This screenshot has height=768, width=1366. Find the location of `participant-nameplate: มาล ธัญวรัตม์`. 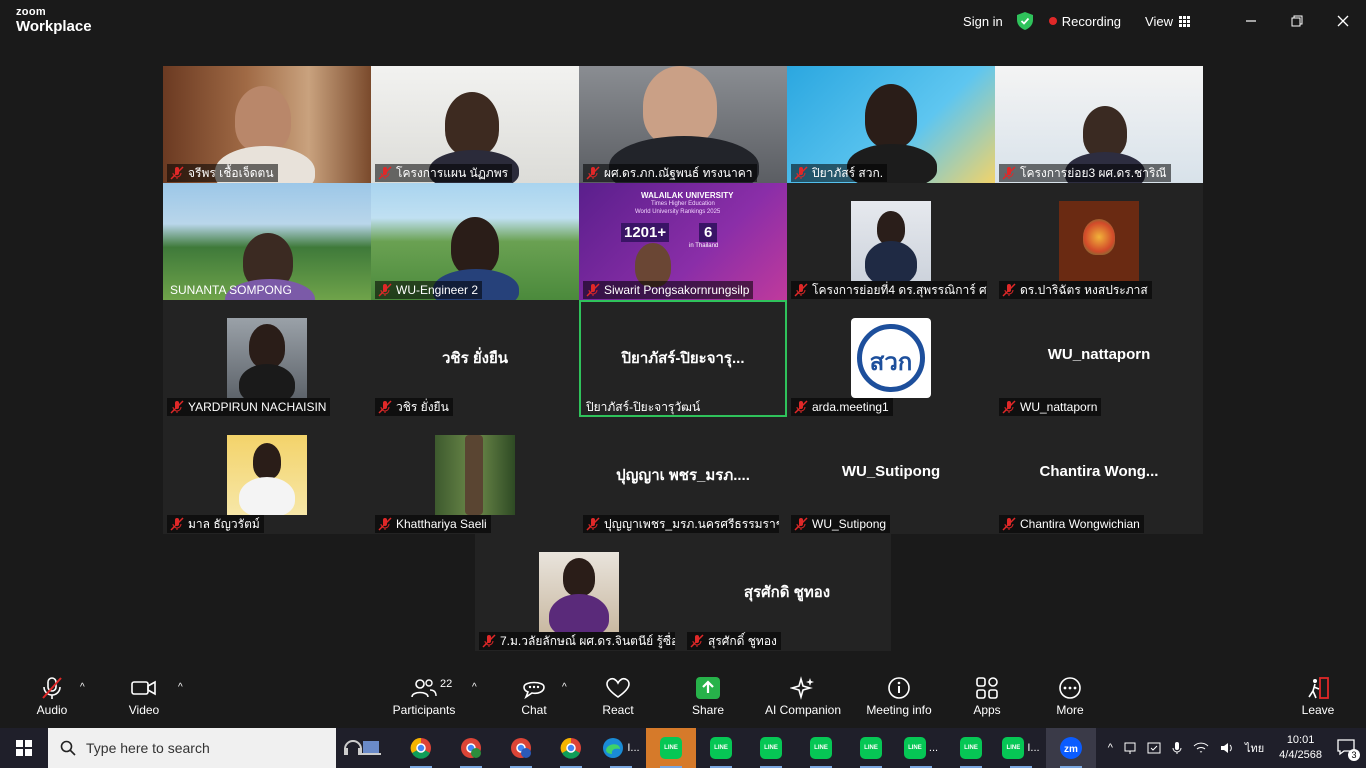

participant-nameplate: มาล ธัญวรัตม์ is located at coordinates (215, 524).